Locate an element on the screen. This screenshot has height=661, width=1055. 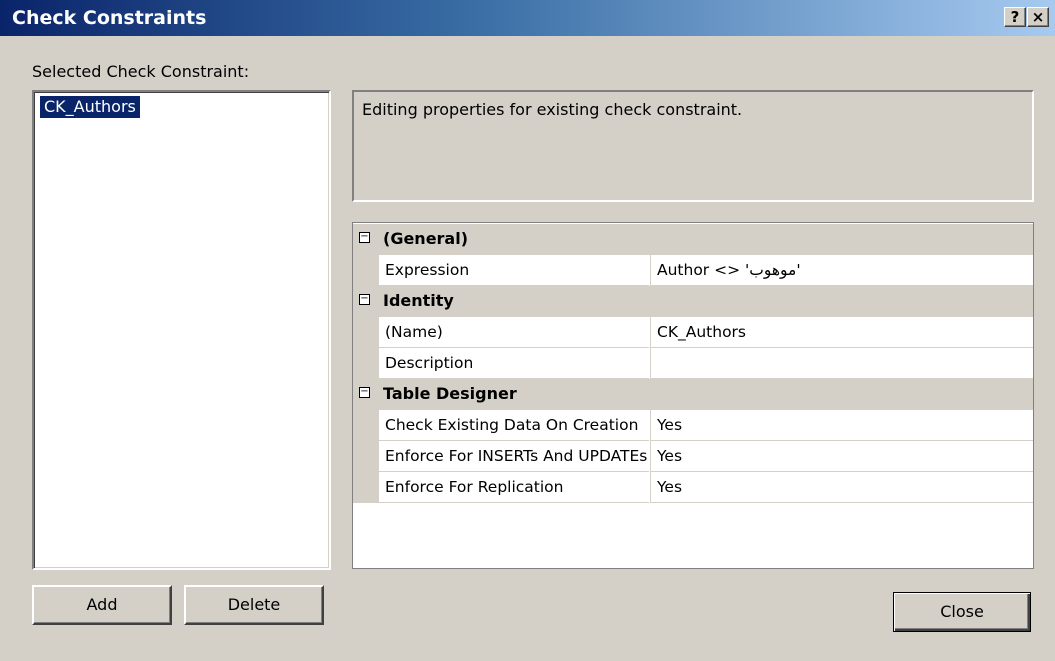
grid-property-row: Enforce For Replication Yes is located at coordinates (693, 487).